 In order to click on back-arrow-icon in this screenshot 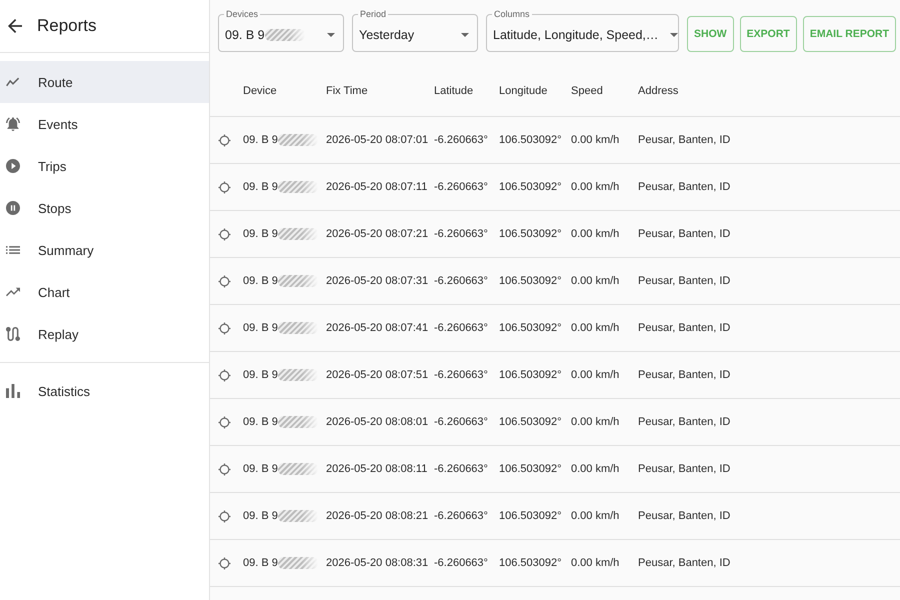, I will do `click(15, 26)`.